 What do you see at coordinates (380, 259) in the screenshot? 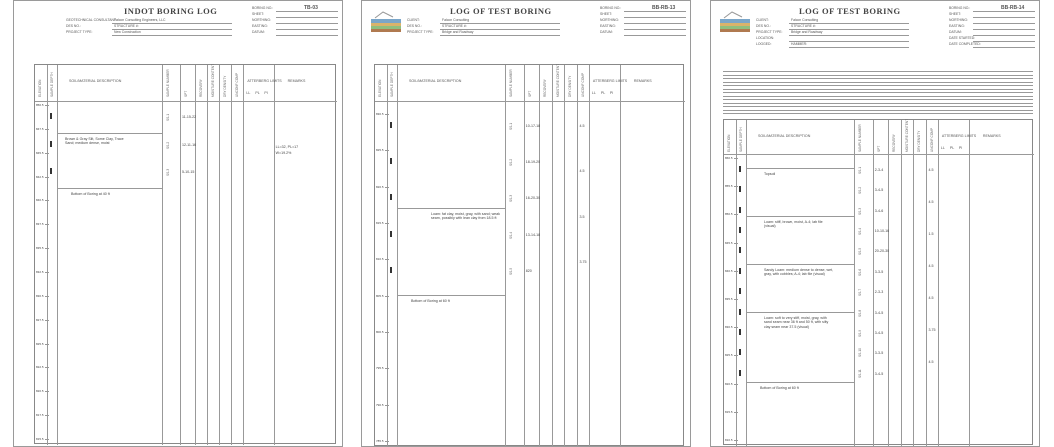
I see `elevation-label: 810.5` at bounding box center [380, 259].